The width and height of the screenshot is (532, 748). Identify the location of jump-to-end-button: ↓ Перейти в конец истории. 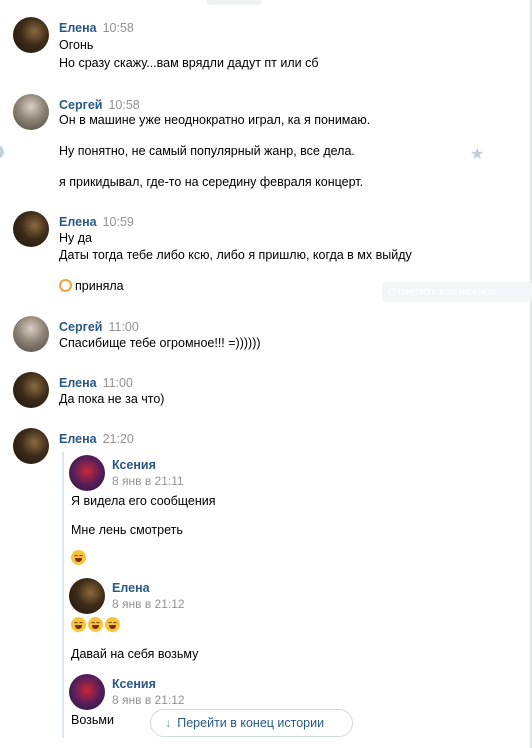
(251, 723).